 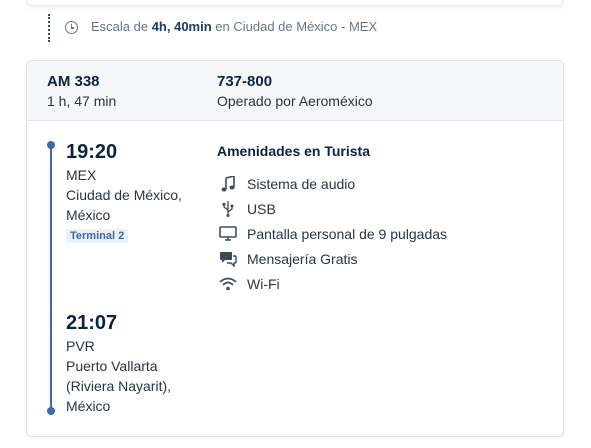 I want to click on arrival-code: PVR, so click(x=80, y=346).